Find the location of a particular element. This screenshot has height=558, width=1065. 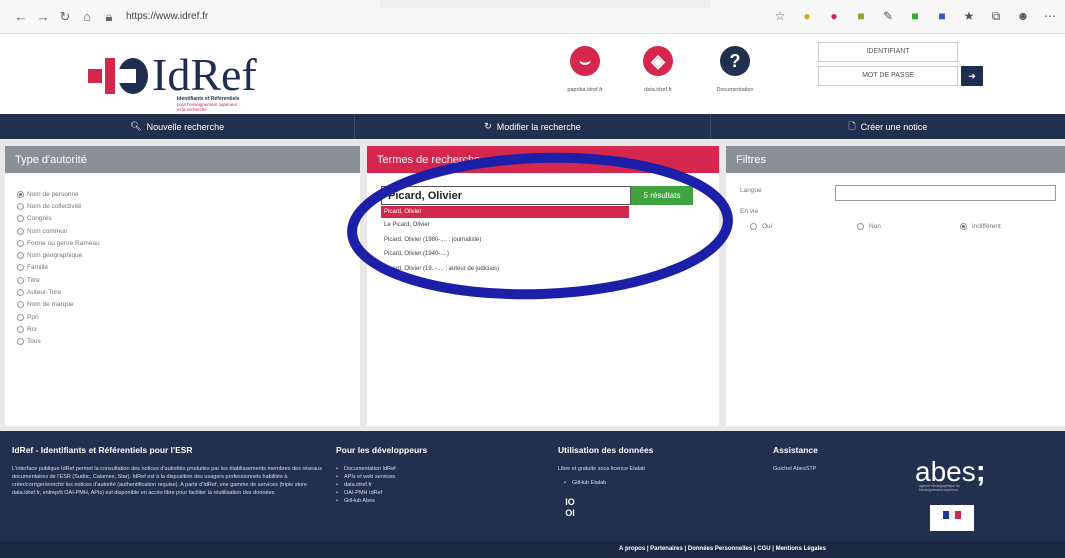

idref-logo-text: IdRef is located at coordinates (204, 74).